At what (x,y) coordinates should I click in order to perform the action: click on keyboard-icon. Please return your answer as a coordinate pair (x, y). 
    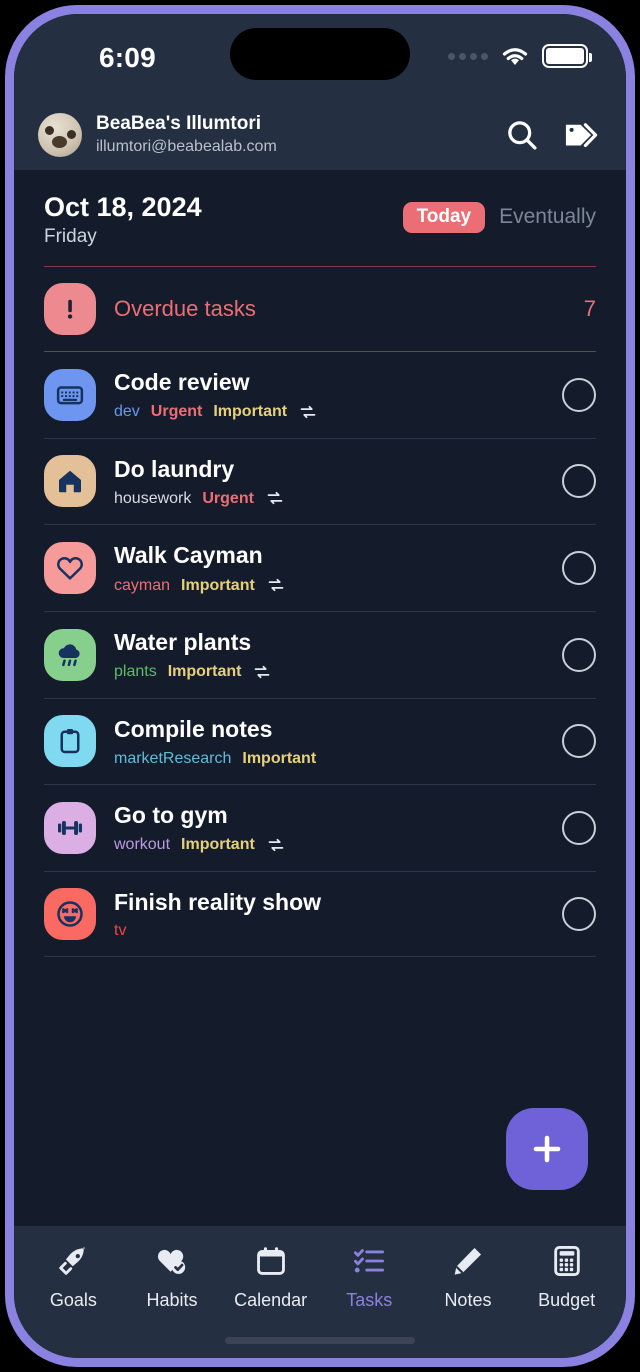
    Looking at the image, I should click on (70, 394).